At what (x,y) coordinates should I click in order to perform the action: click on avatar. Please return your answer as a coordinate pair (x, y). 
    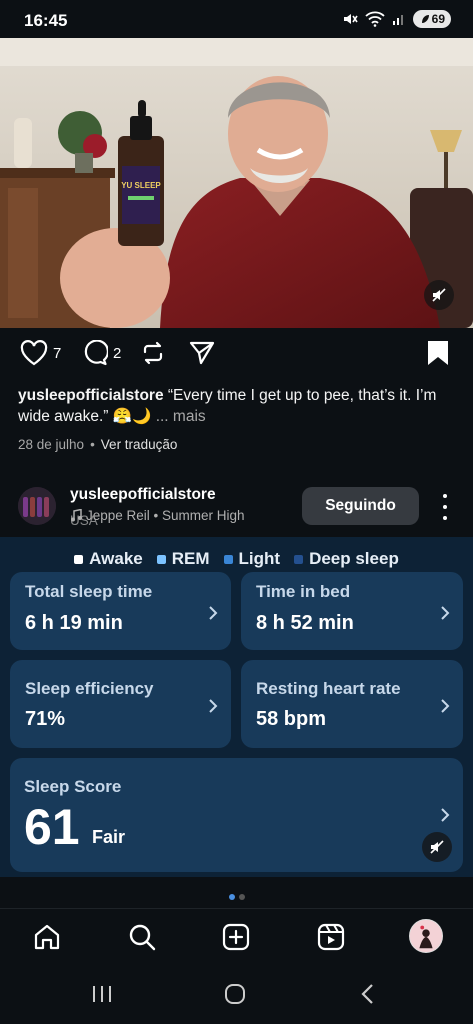
    Looking at the image, I should click on (37, 506).